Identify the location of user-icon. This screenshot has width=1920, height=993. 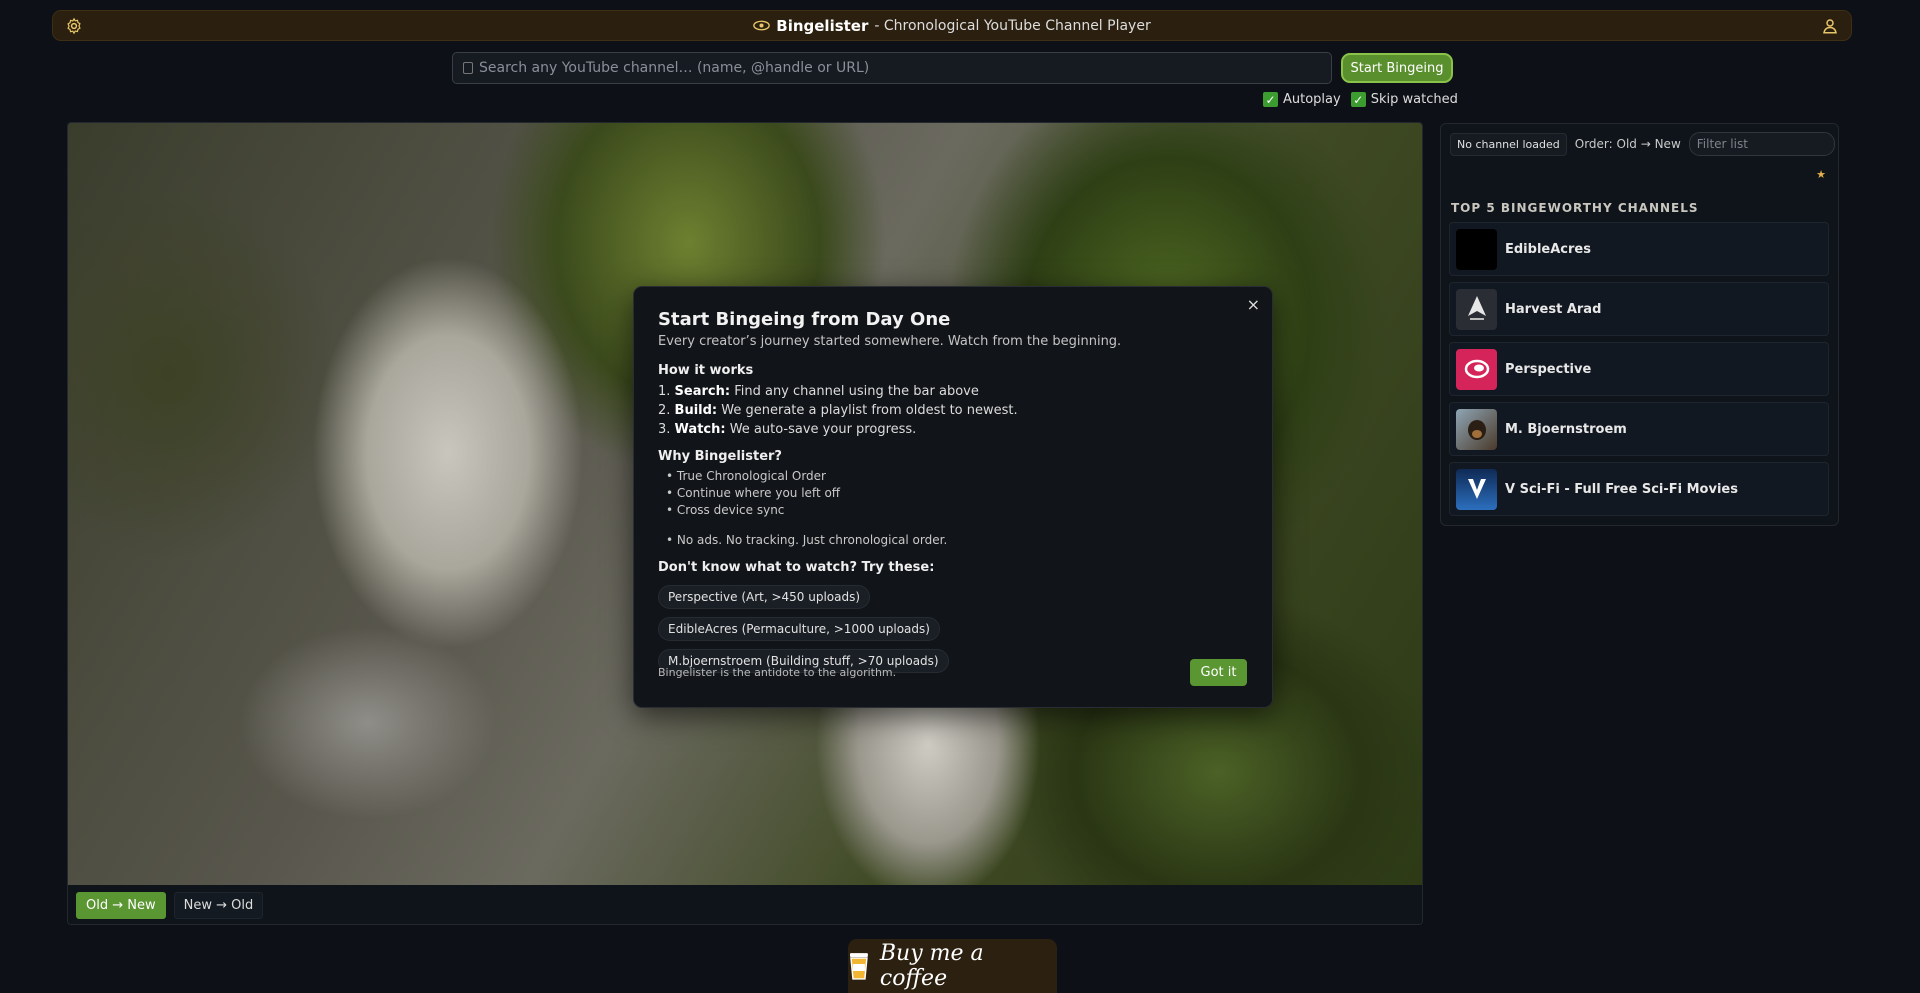
(1830, 26).